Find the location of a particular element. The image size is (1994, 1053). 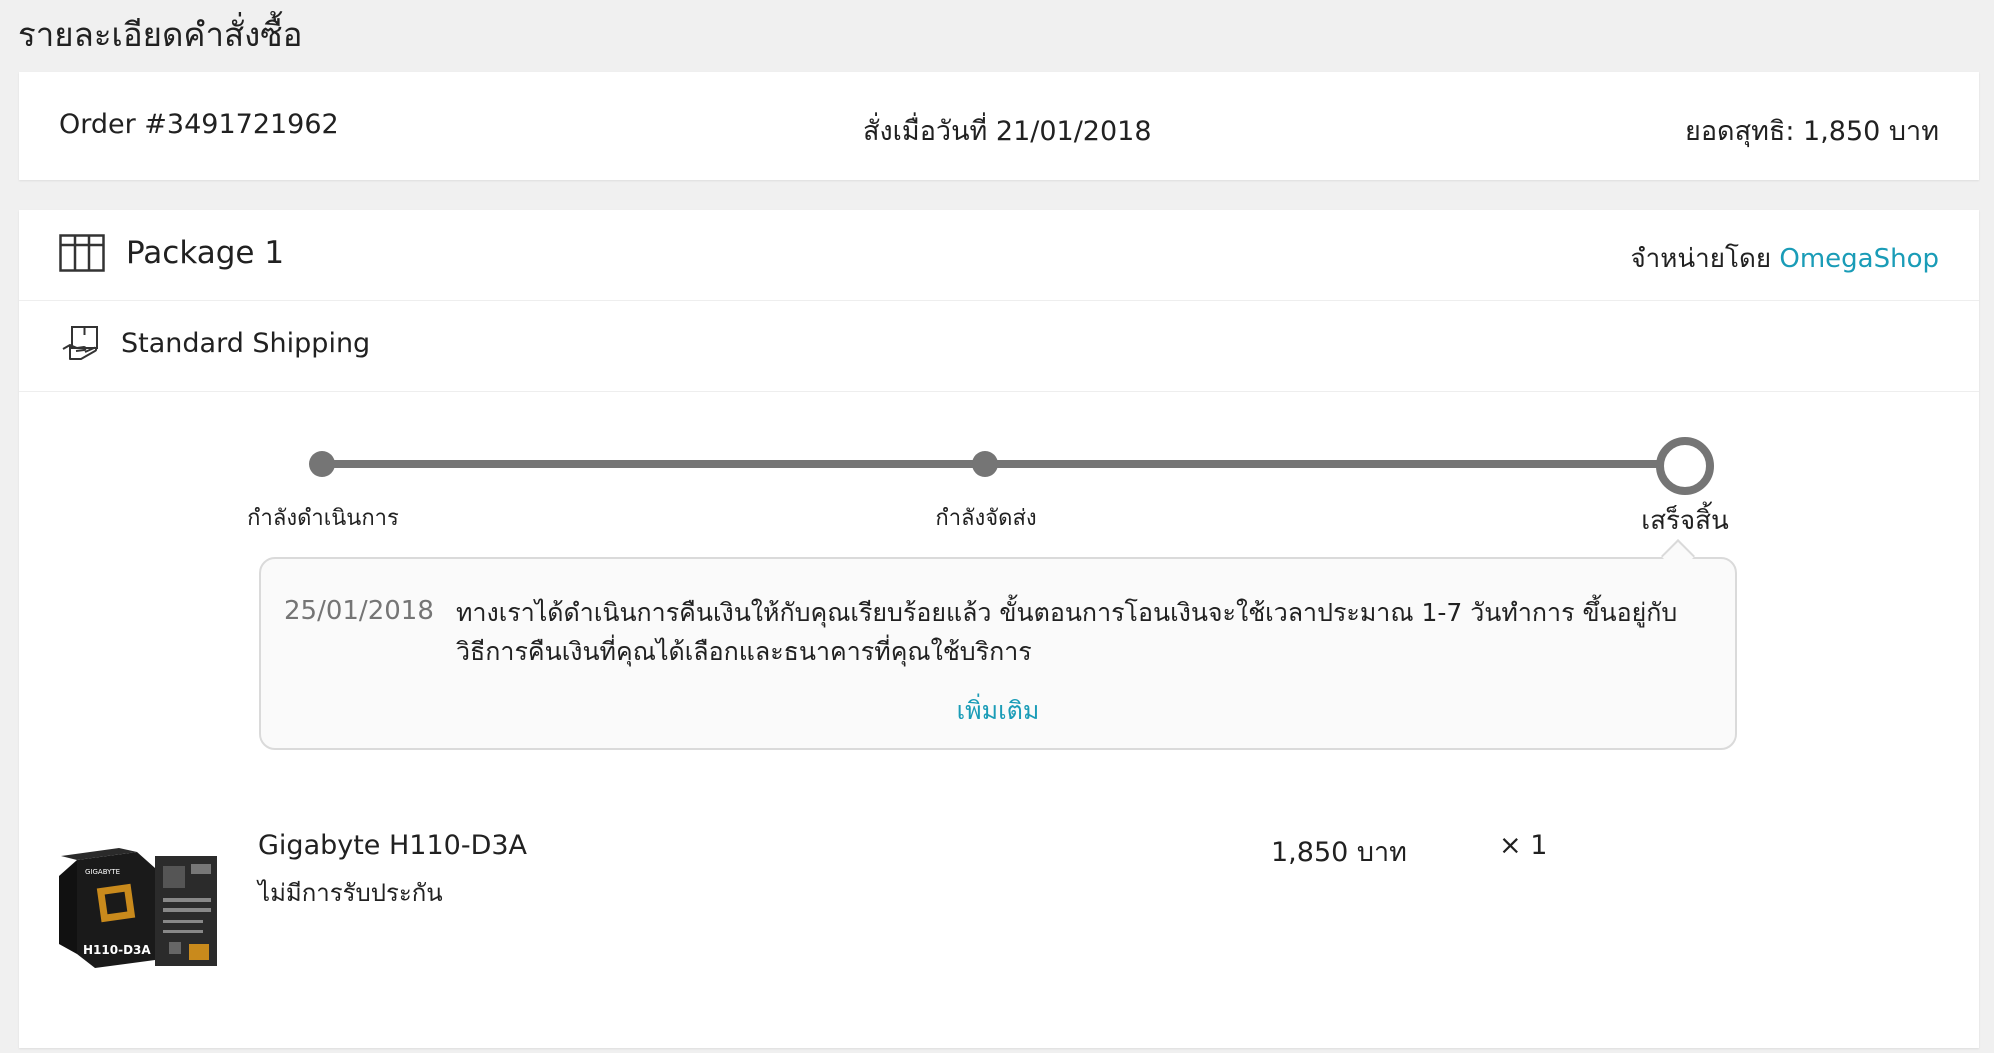

product-image-model: H110-D3A is located at coordinates (117, 950).